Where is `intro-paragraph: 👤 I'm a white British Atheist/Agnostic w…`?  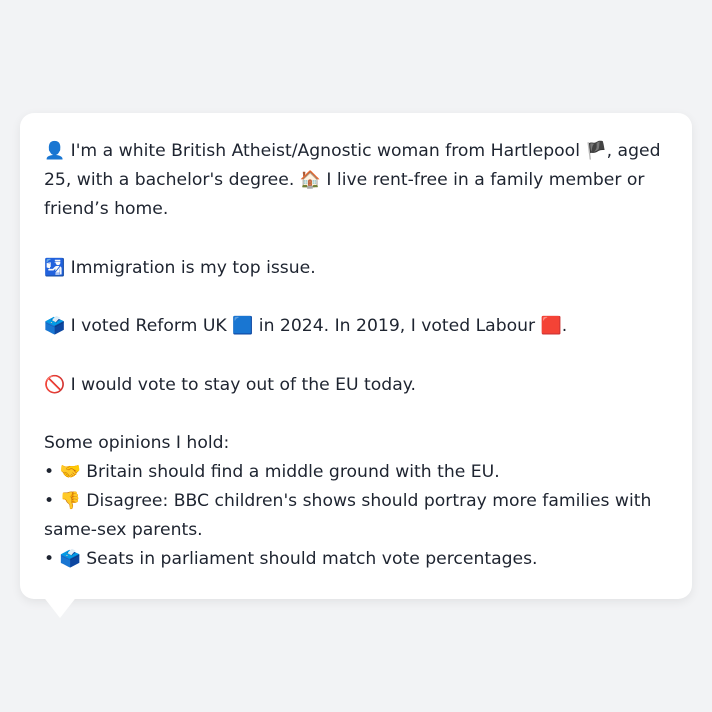
intro-paragraph: 👤 I'm a white British Atheist/Agnostic w… is located at coordinates (356, 180).